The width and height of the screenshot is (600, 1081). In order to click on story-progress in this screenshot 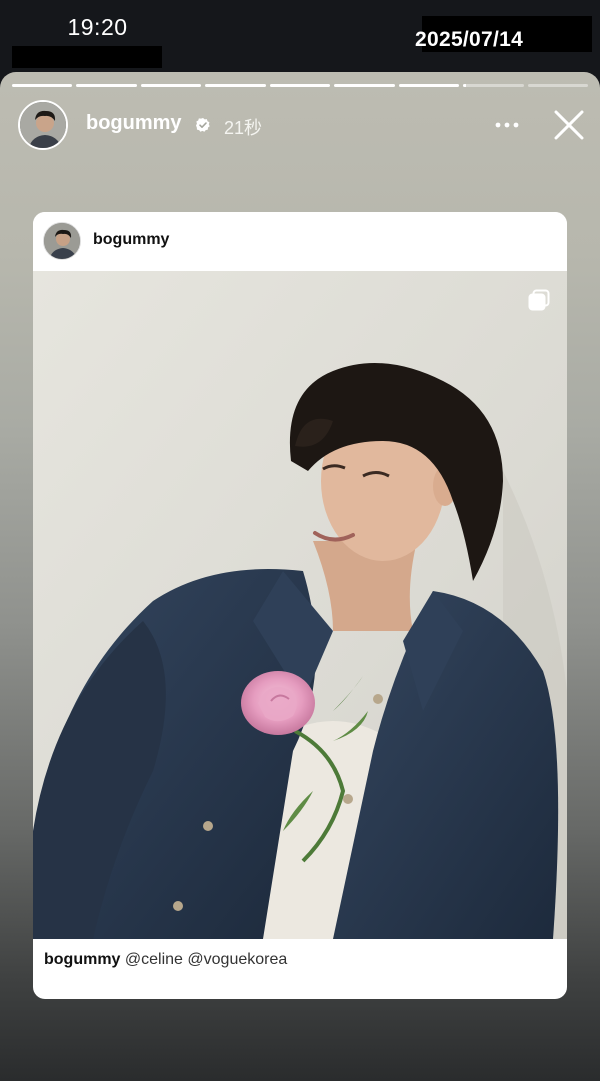, I will do `click(300, 85)`.